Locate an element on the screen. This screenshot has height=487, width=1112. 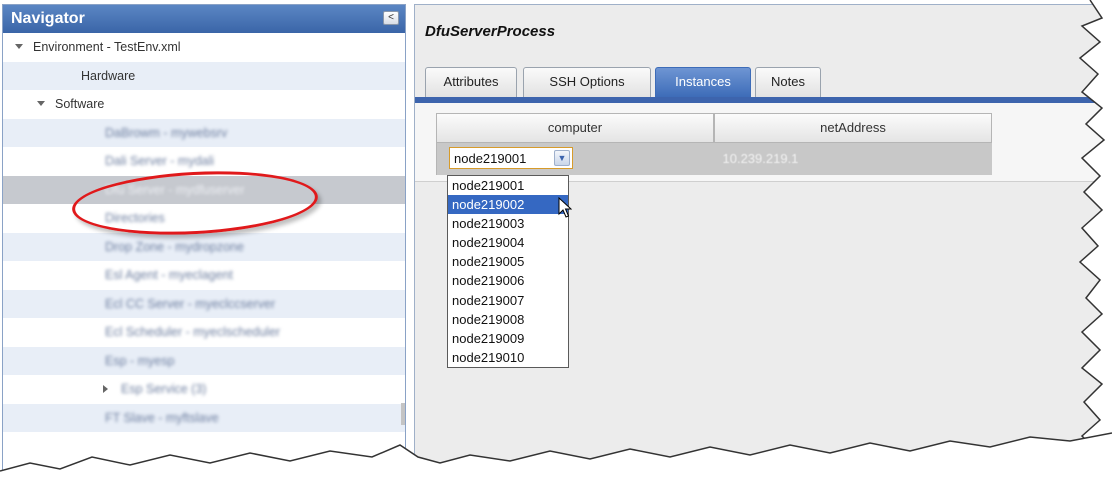
tree-item: Dali Server - mydali is located at coordinates (204, 161).